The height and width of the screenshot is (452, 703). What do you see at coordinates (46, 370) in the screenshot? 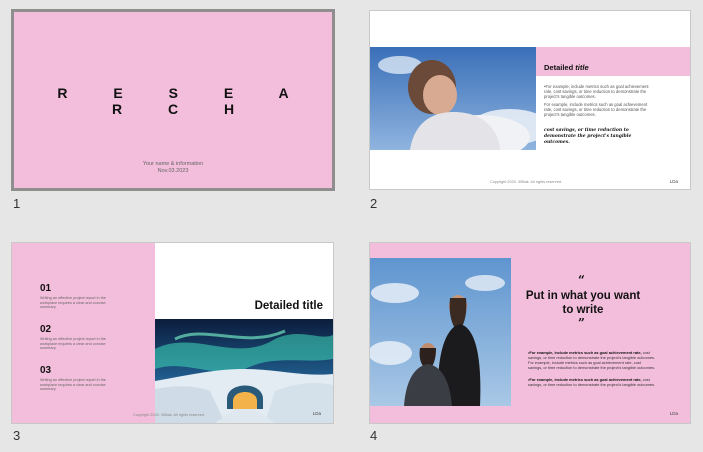
I see `item-number-03: 03` at bounding box center [46, 370].